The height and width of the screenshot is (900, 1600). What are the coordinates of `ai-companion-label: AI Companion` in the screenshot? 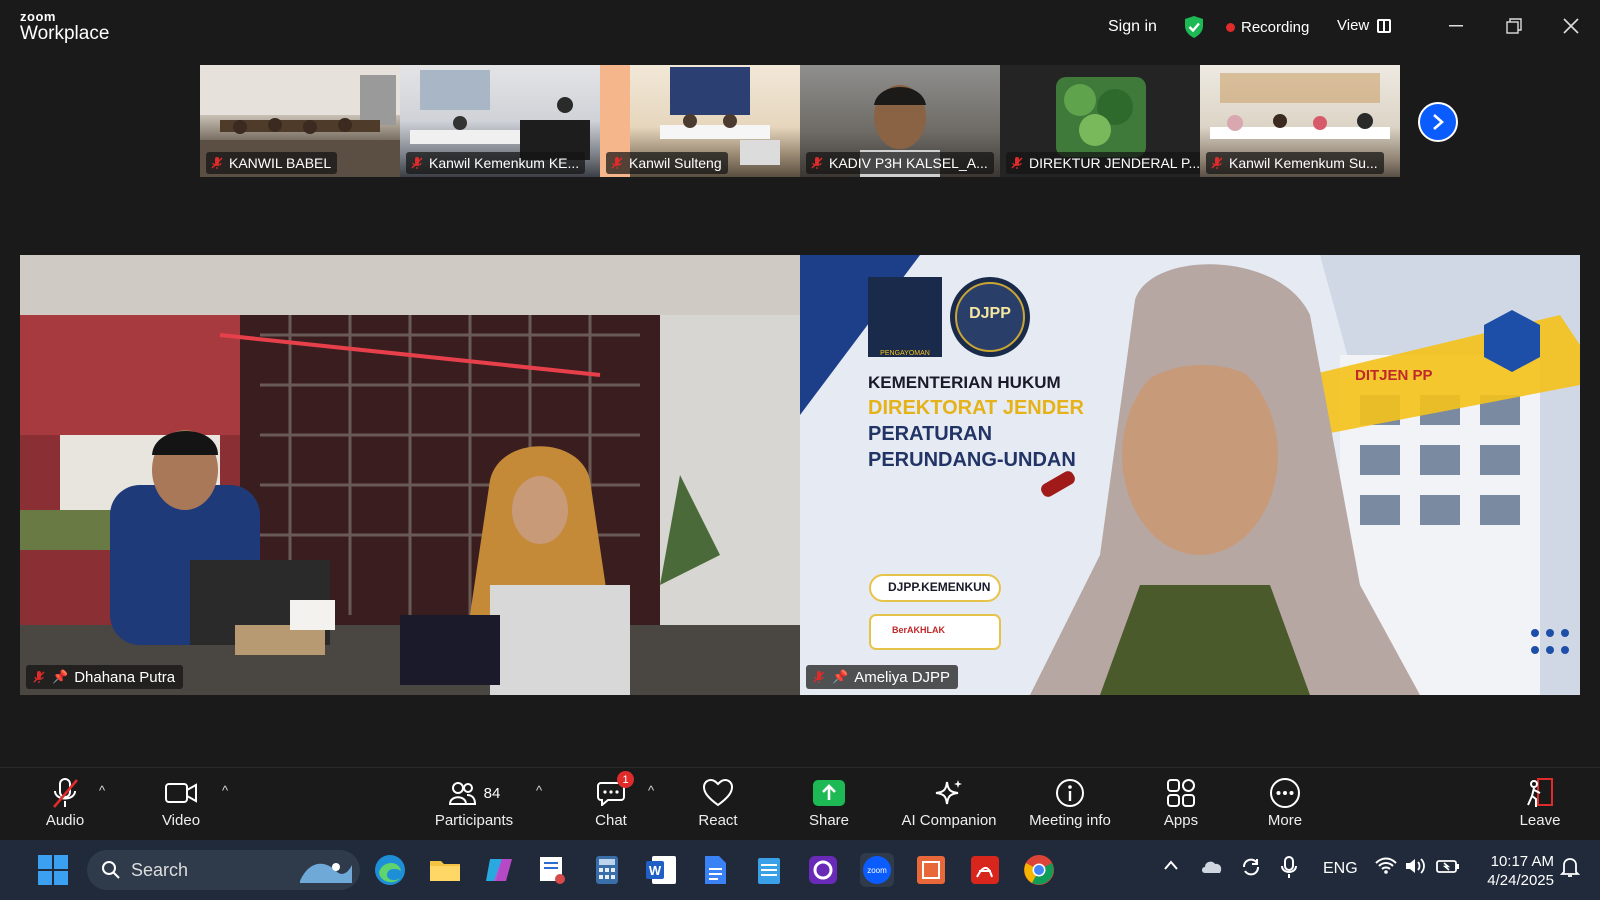 It's located at (949, 820).